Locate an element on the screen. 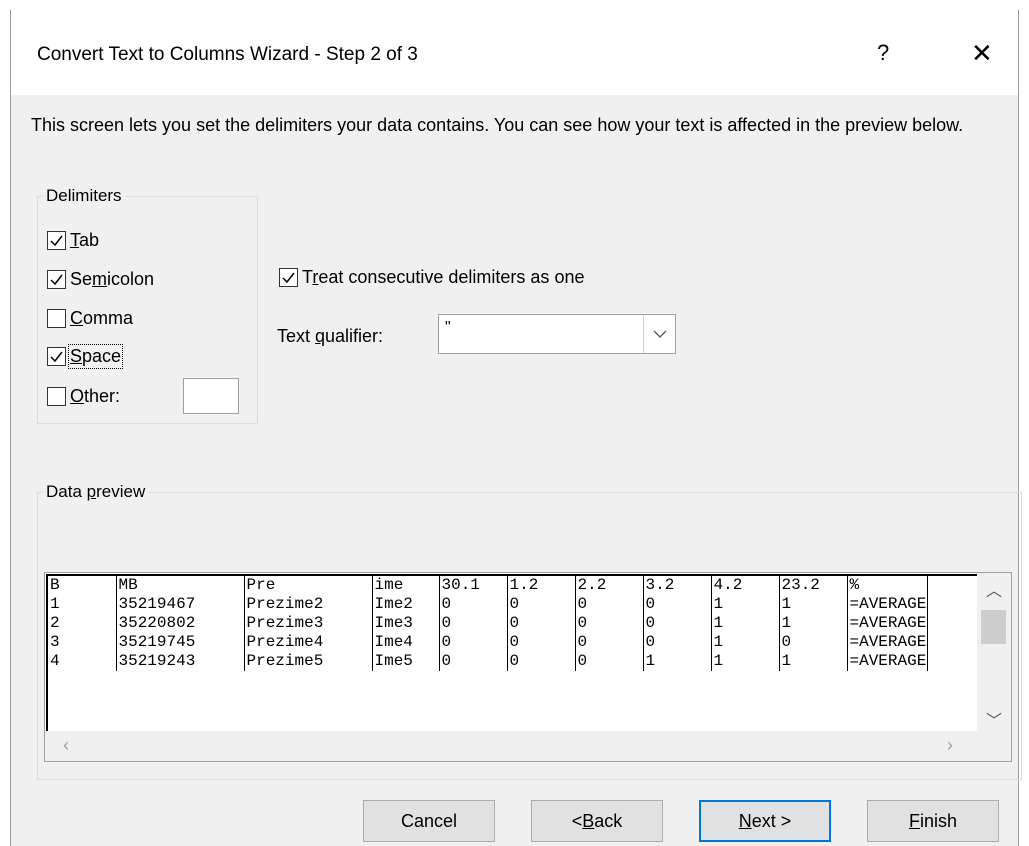 The width and height of the screenshot is (1029, 846). preview-cell: 2 is located at coordinates (82, 623).